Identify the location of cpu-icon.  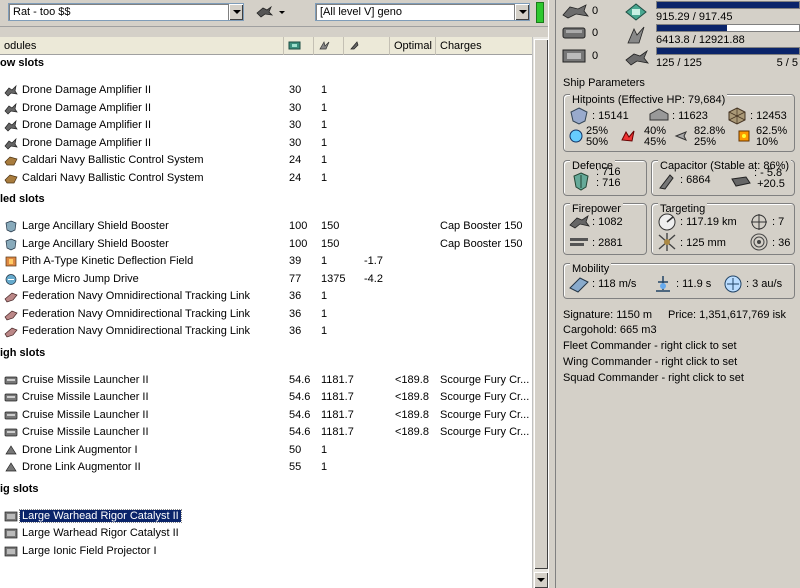
(294, 45).